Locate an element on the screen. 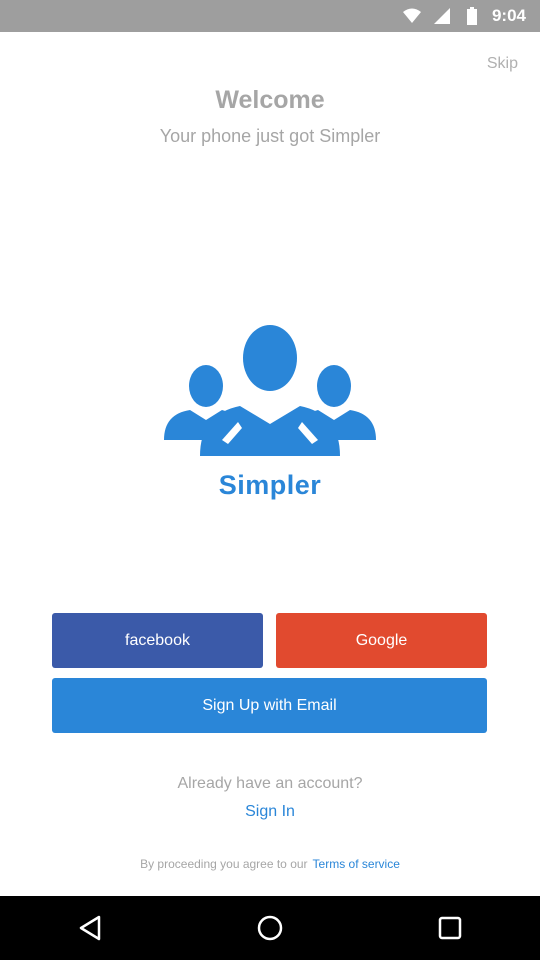 The image size is (540, 960). home-icon is located at coordinates (270, 928).